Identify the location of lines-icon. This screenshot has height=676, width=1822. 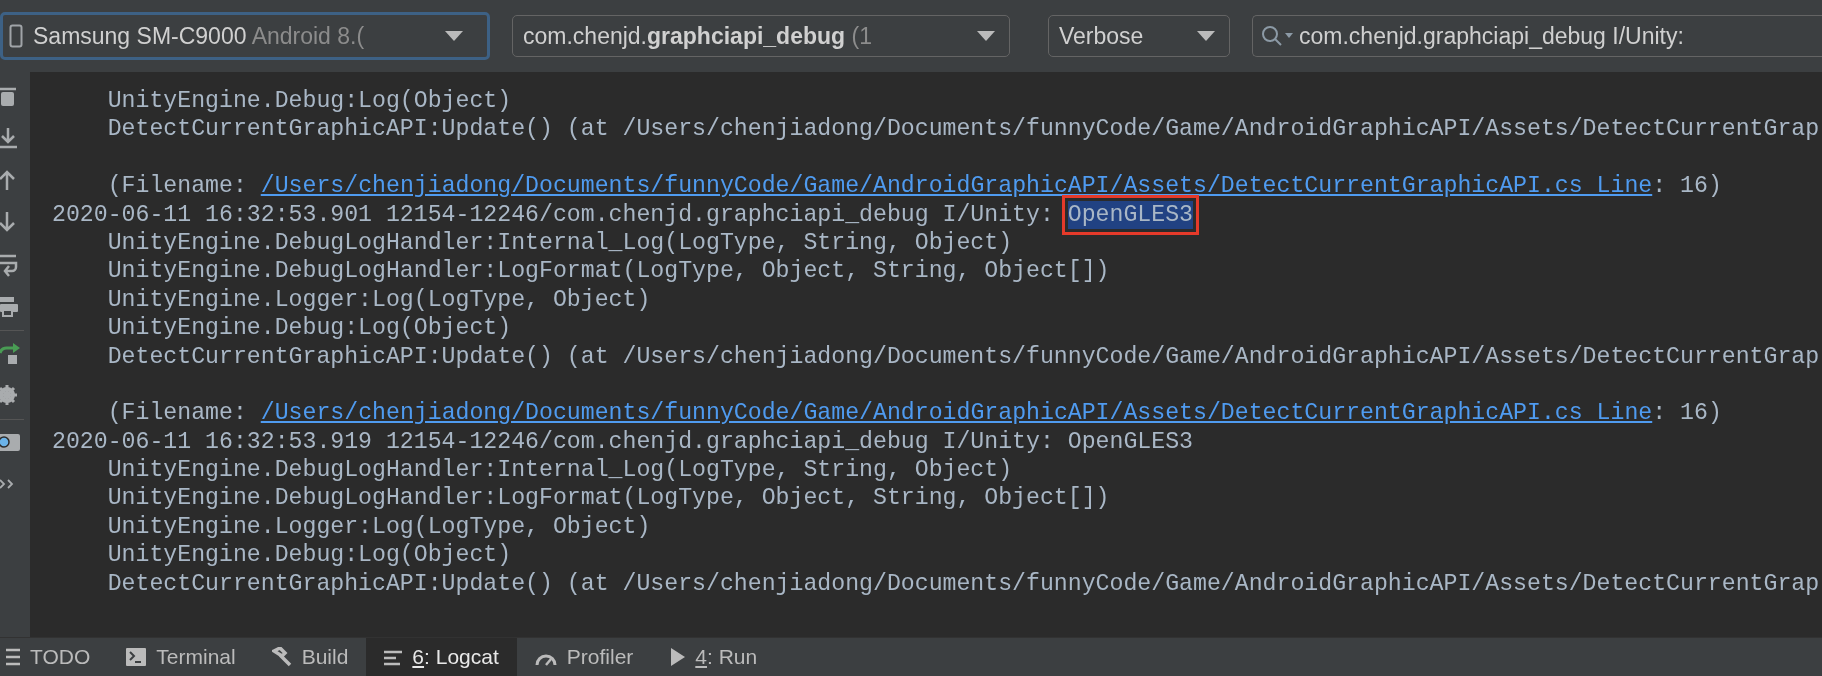
(393, 657).